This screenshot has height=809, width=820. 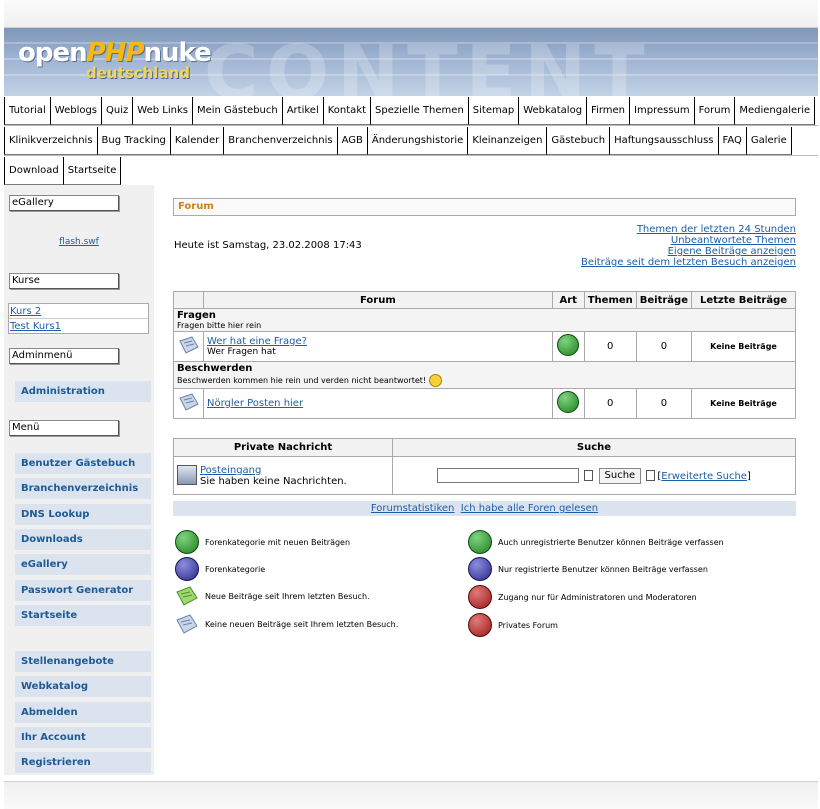 What do you see at coordinates (480, 625) in the screenshot?
I see `private-forum-icon` at bounding box center [480, 625].